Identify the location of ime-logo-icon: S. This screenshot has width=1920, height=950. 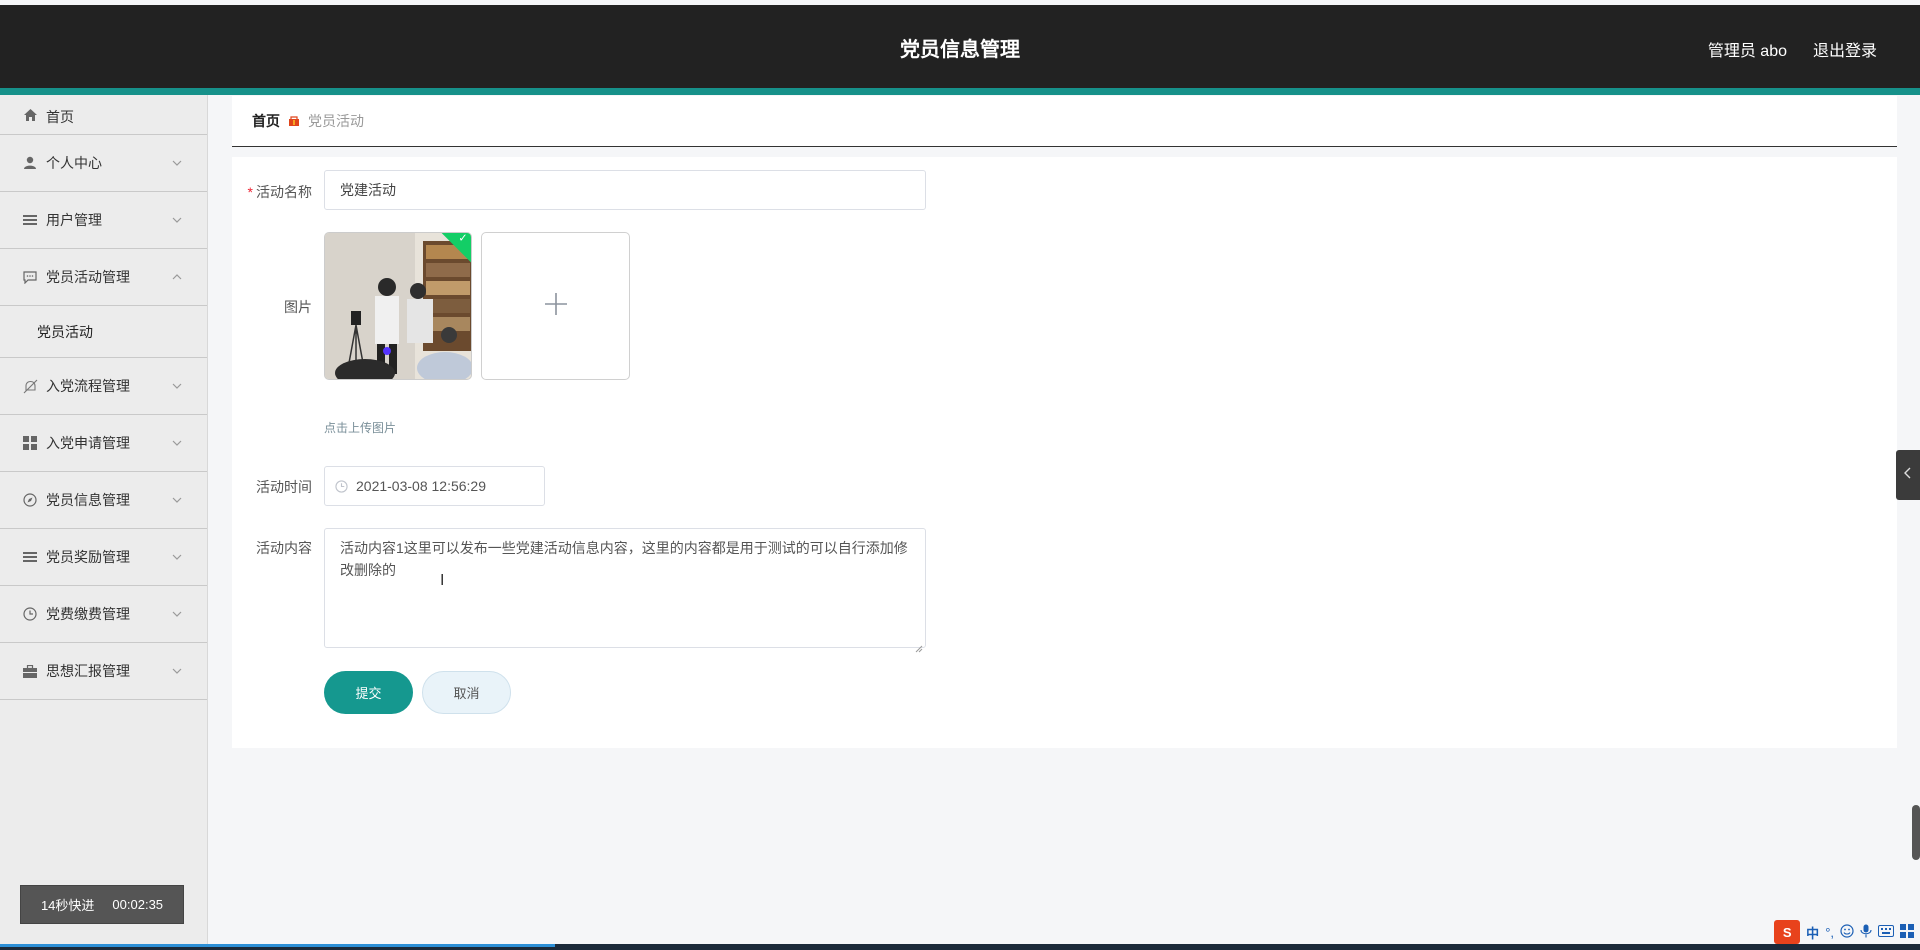
(1787, 932).